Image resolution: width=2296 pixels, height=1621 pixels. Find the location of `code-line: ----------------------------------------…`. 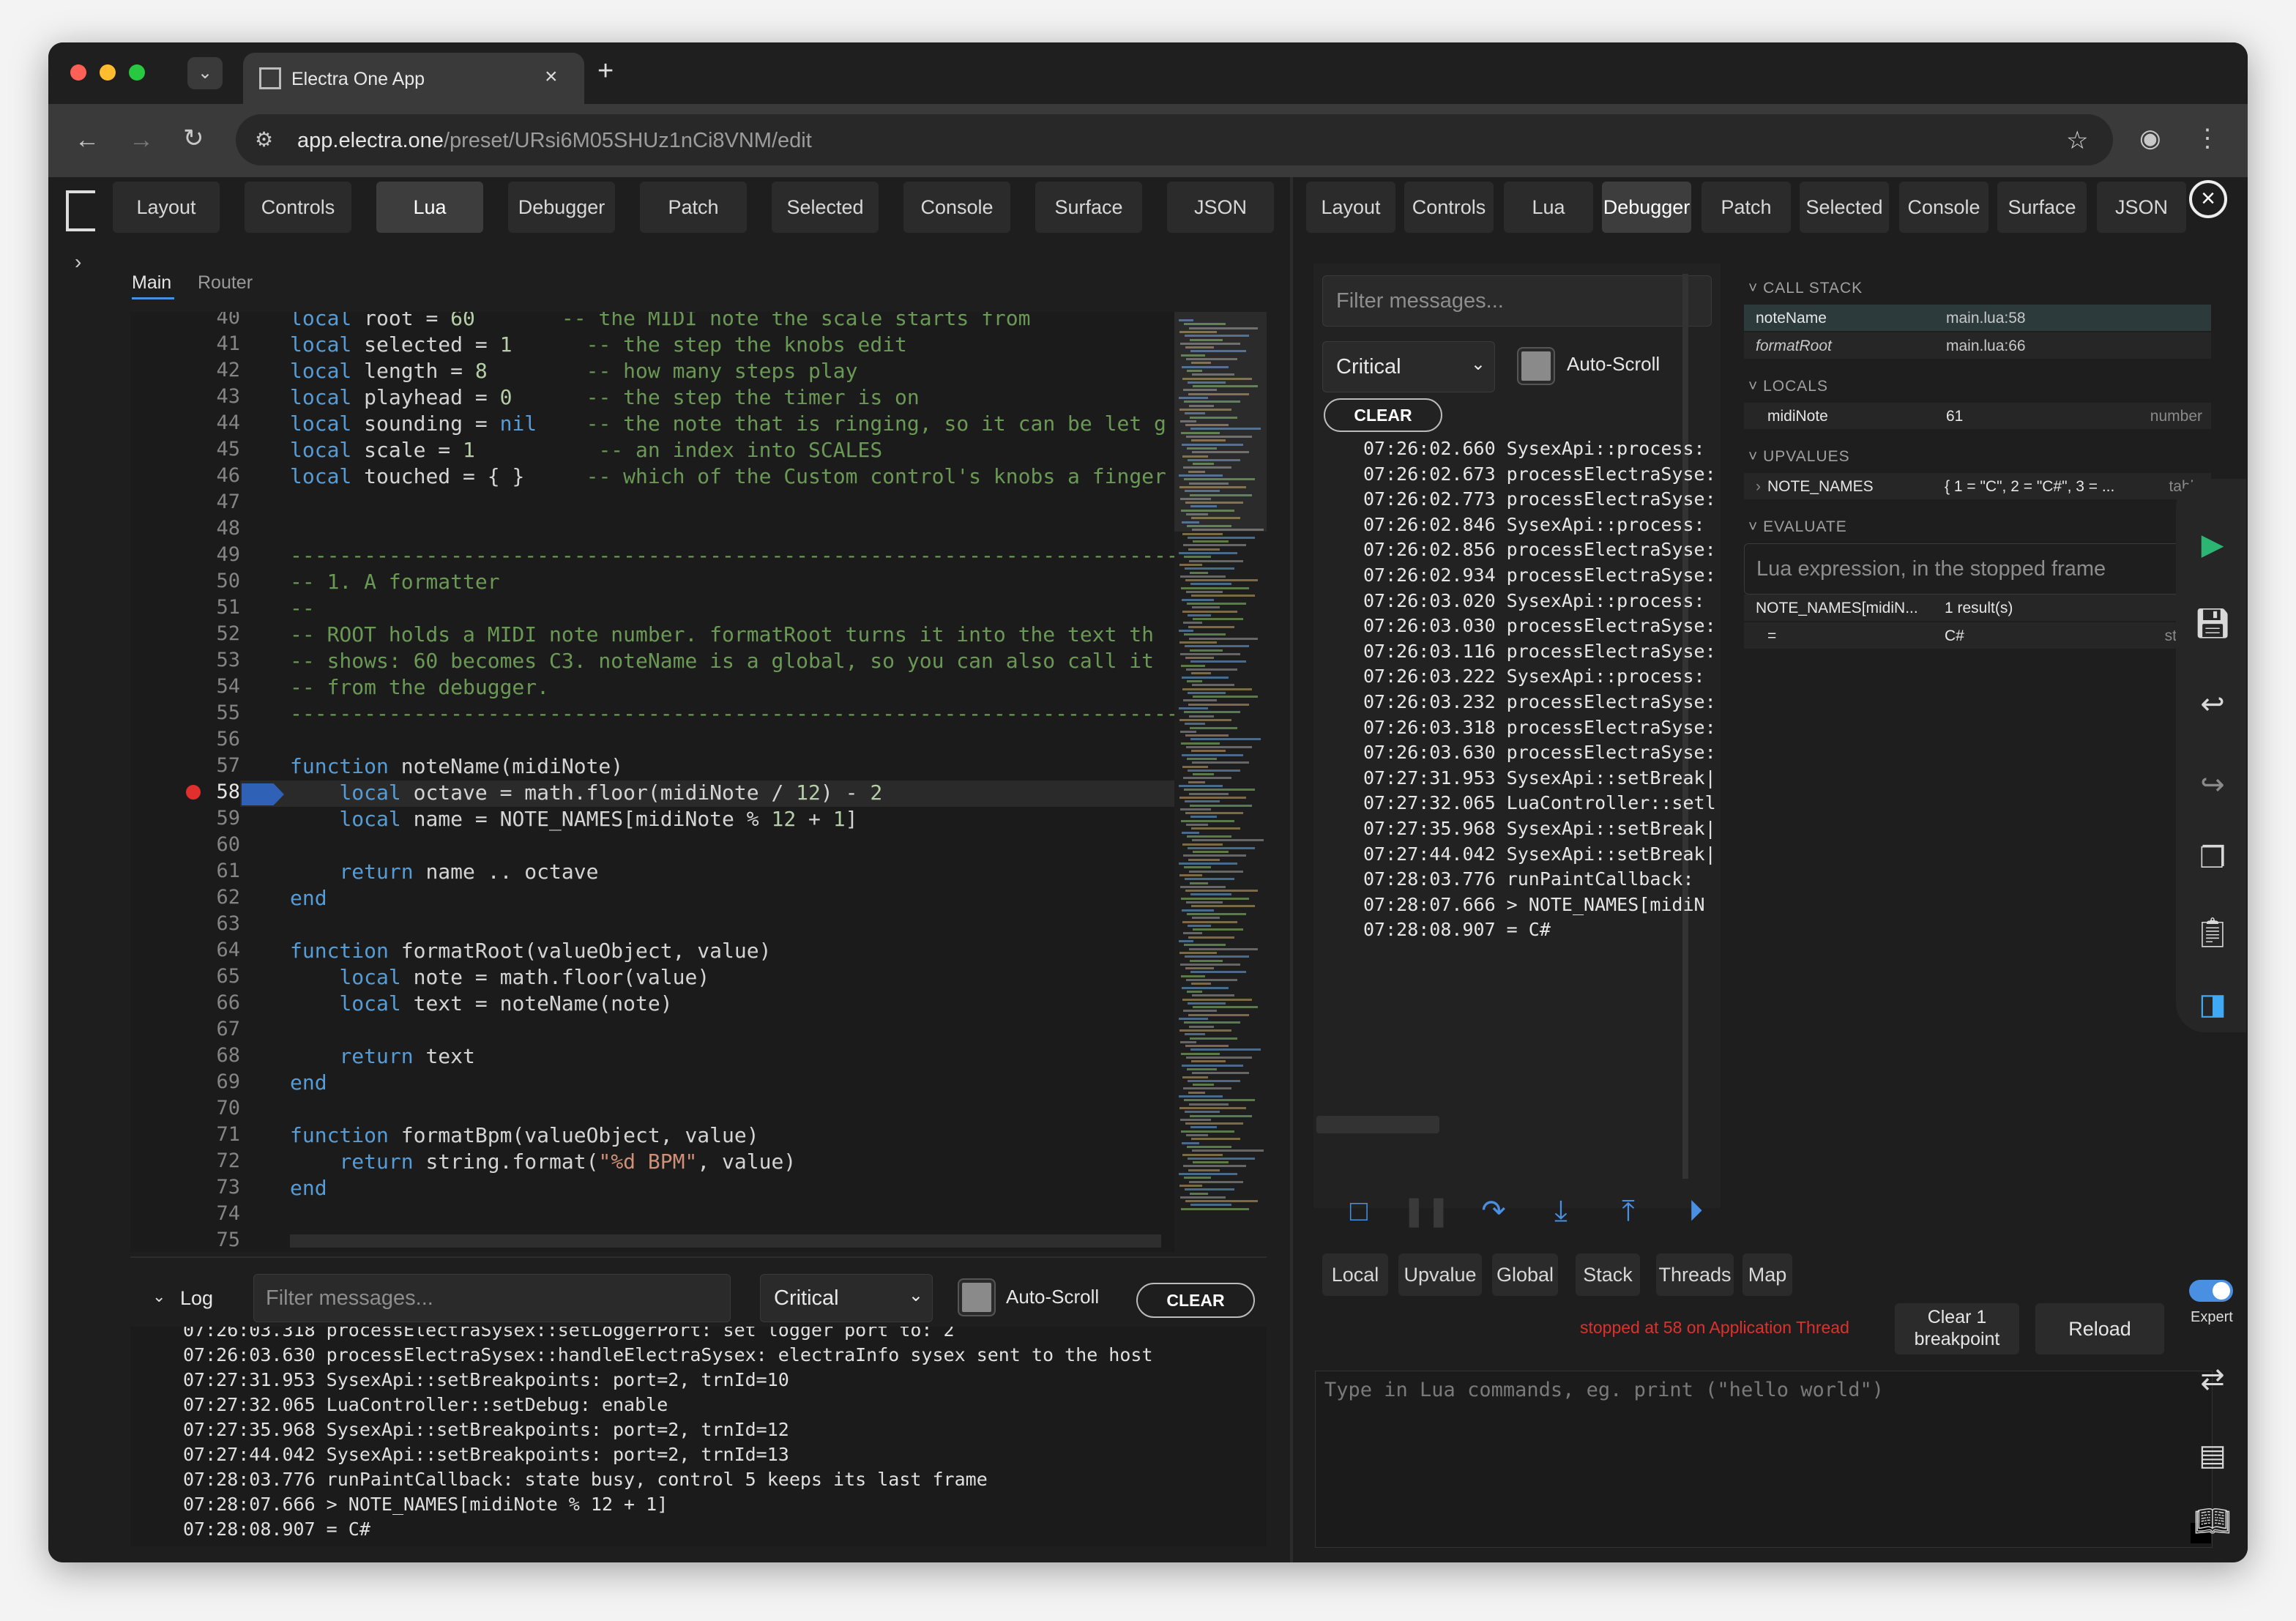

code-line: ----------------------------------------… is located at coordinates (734, 555).